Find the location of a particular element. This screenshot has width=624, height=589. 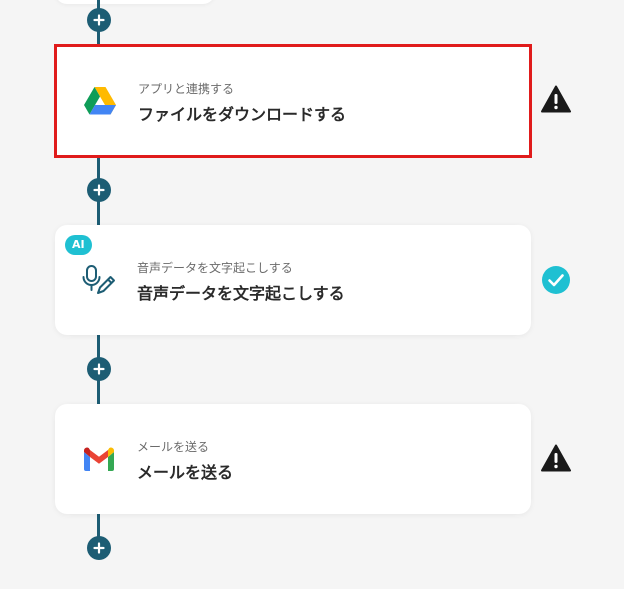

ai-badge: AI is located at coordinates (78, 245).